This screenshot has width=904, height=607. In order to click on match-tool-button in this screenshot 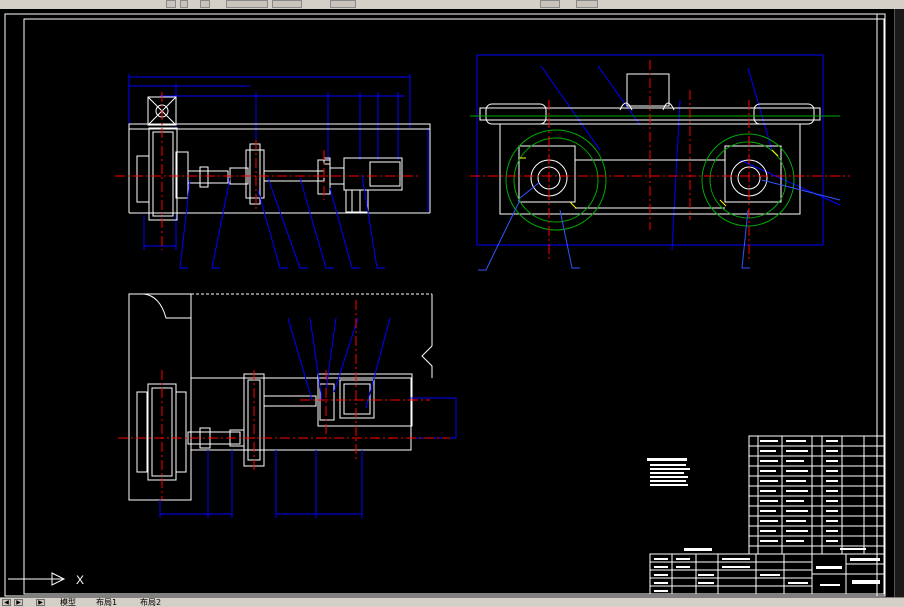, I will do `click(287, 4)`.